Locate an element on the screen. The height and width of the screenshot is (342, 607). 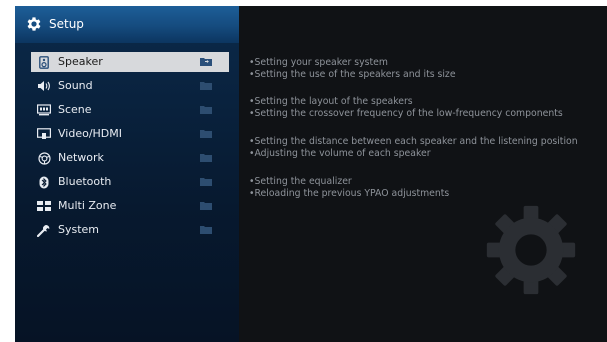
menu-item-scene: Scene is located at coordinates (130, 110).